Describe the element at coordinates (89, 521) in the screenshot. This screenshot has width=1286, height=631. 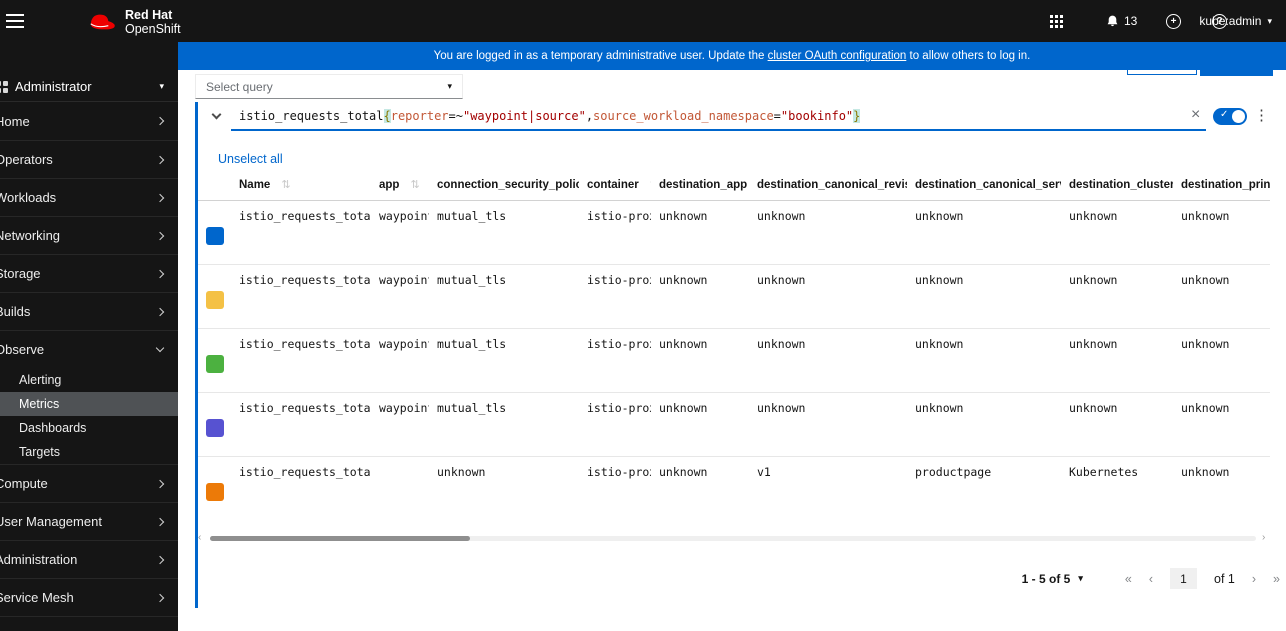
I see `sidebar-item-user-management: User Management` at that location.